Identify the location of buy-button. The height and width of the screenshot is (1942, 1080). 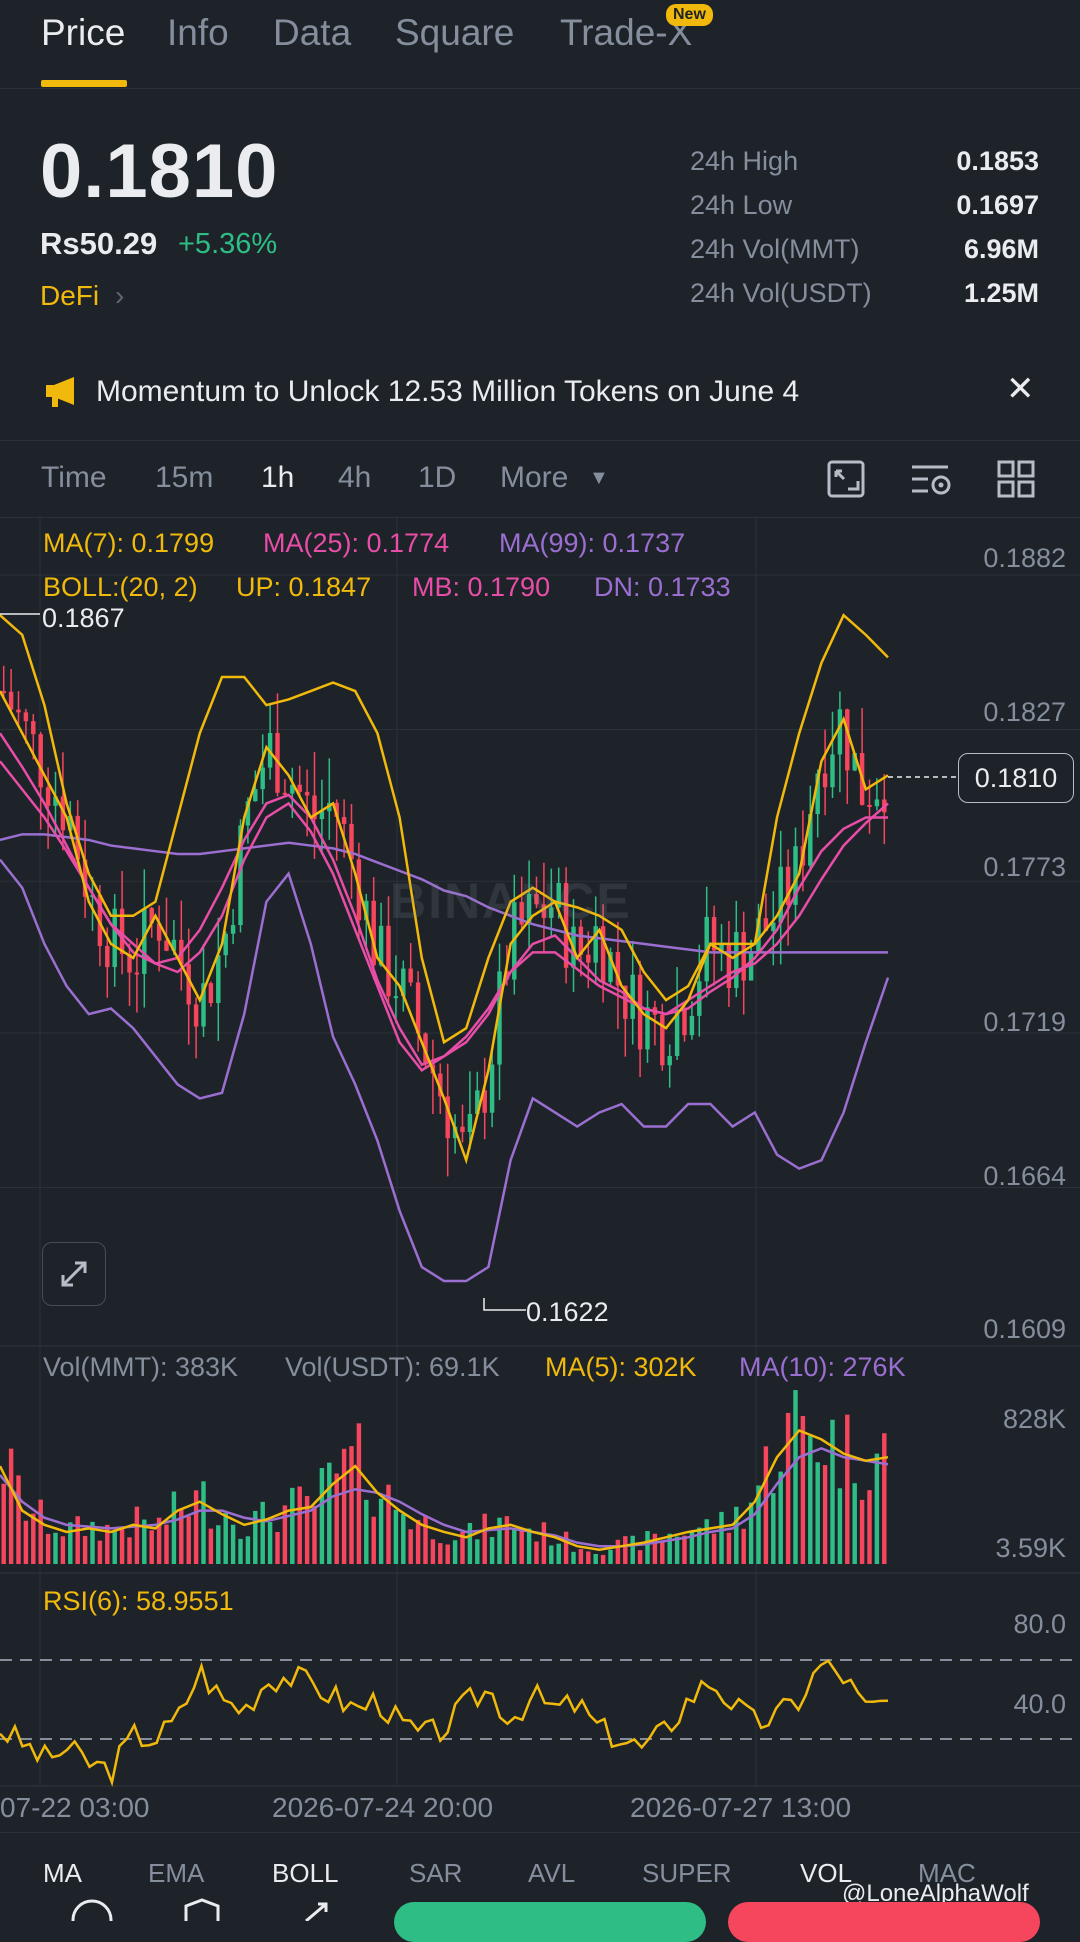
(550, 1922).